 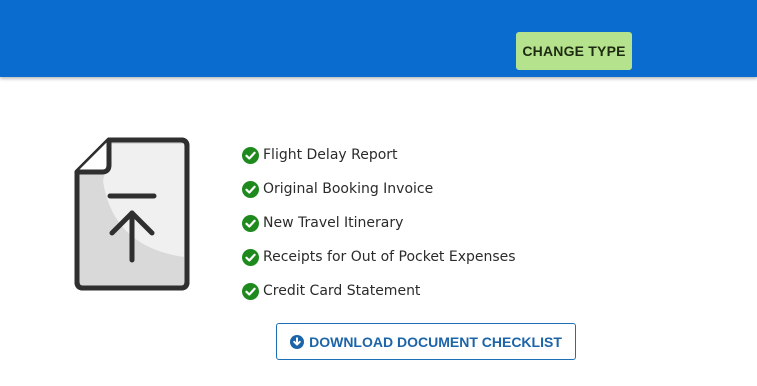 What do you see at coordinates (342, 291) in the screenshot?
I see `checklist-item-label: Credit Card Statement` at bounding box center [342, 291].